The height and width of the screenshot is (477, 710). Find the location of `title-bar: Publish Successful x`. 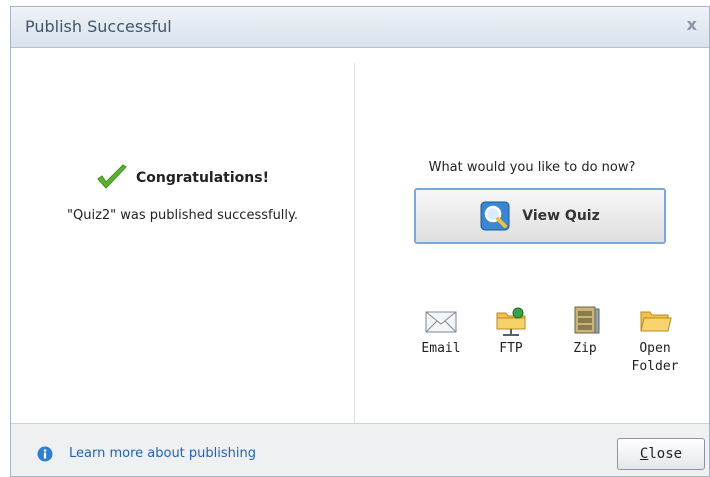

title-bar: Publish Successful x is located at coordinates (360, 27).